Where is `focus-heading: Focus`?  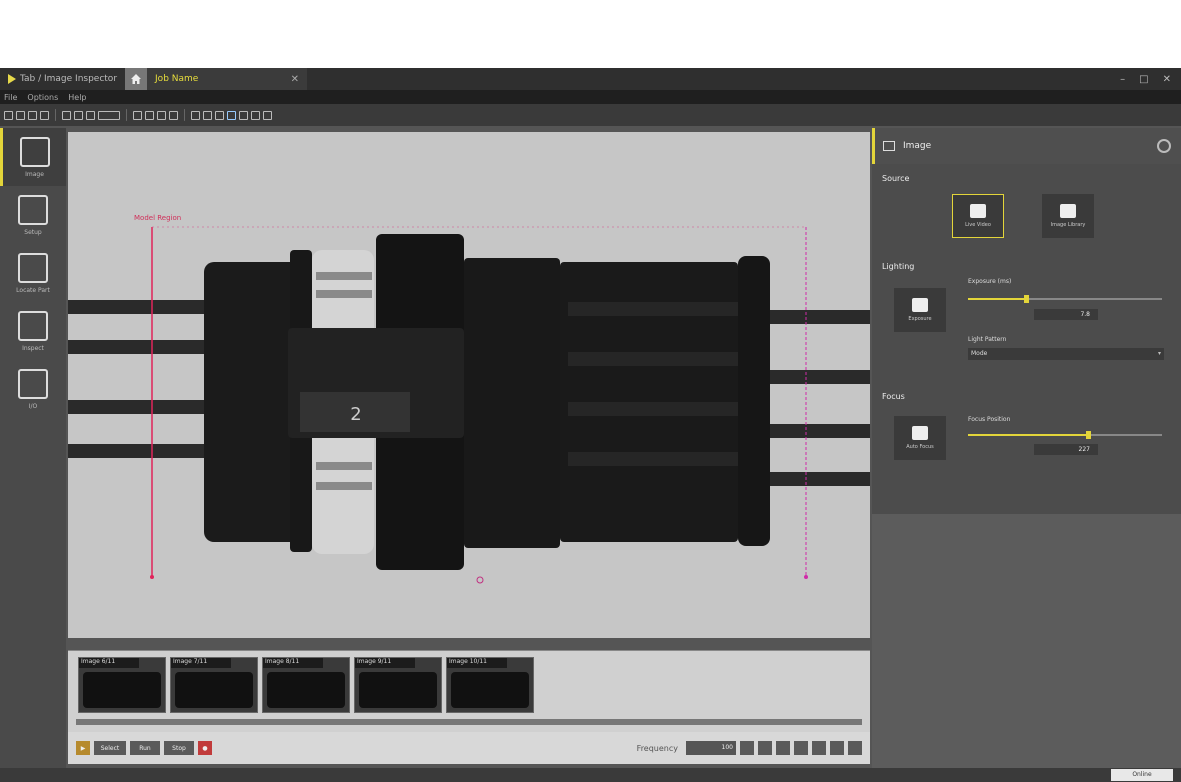
focus-heading: Focus is located at coordinates (893, 396).